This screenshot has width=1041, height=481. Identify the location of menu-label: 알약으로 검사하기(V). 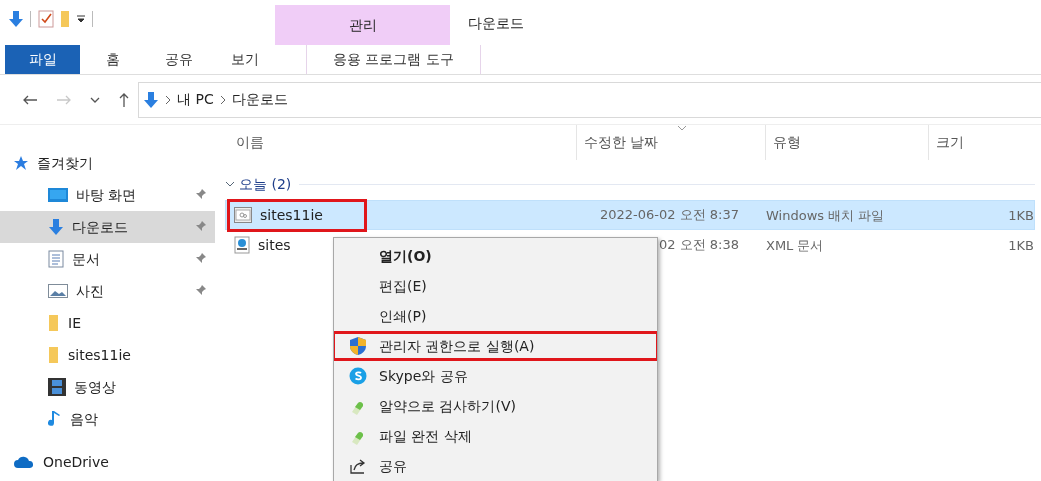
(447, 406).